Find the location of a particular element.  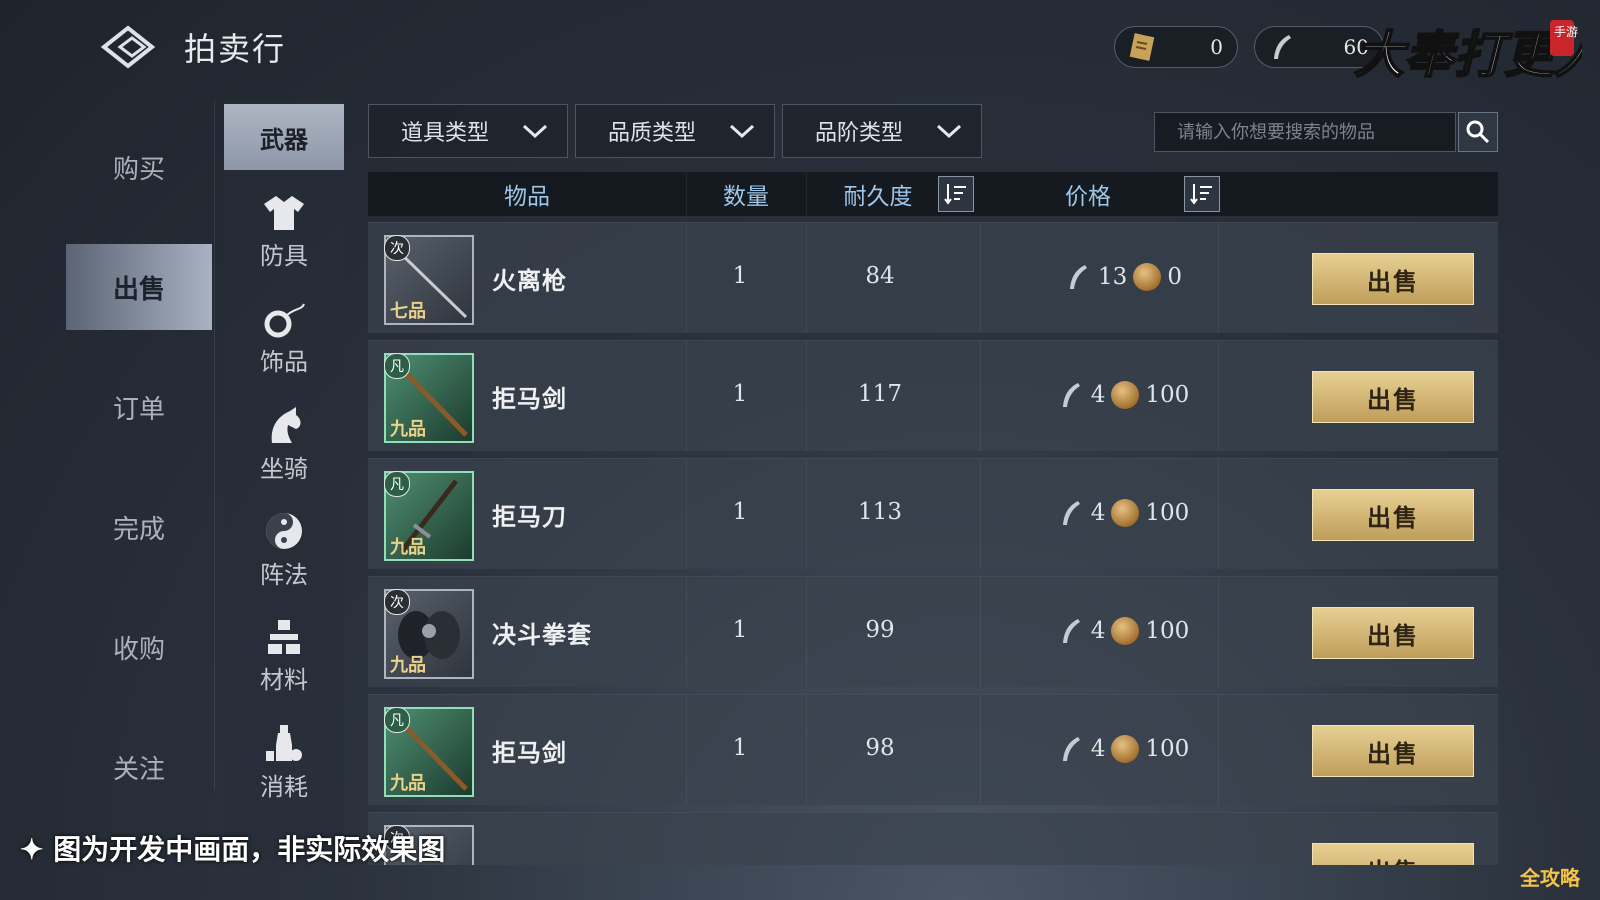

filter-item-type: 道具类型 is located at coordinates (468, 131).